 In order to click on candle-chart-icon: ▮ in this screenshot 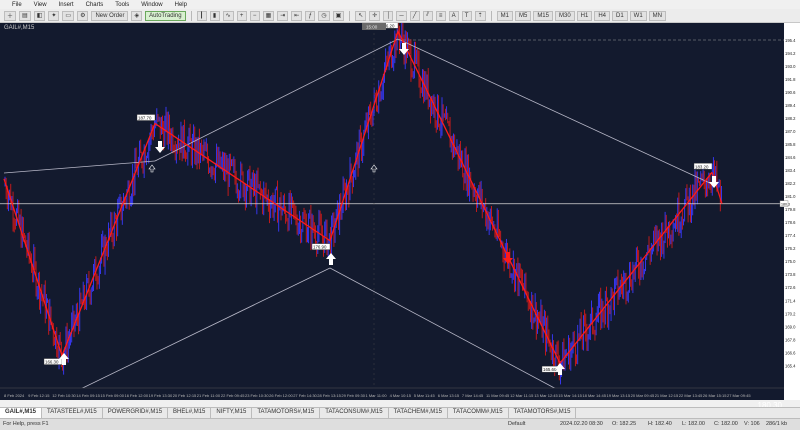, I will do `click(214, 15)`.